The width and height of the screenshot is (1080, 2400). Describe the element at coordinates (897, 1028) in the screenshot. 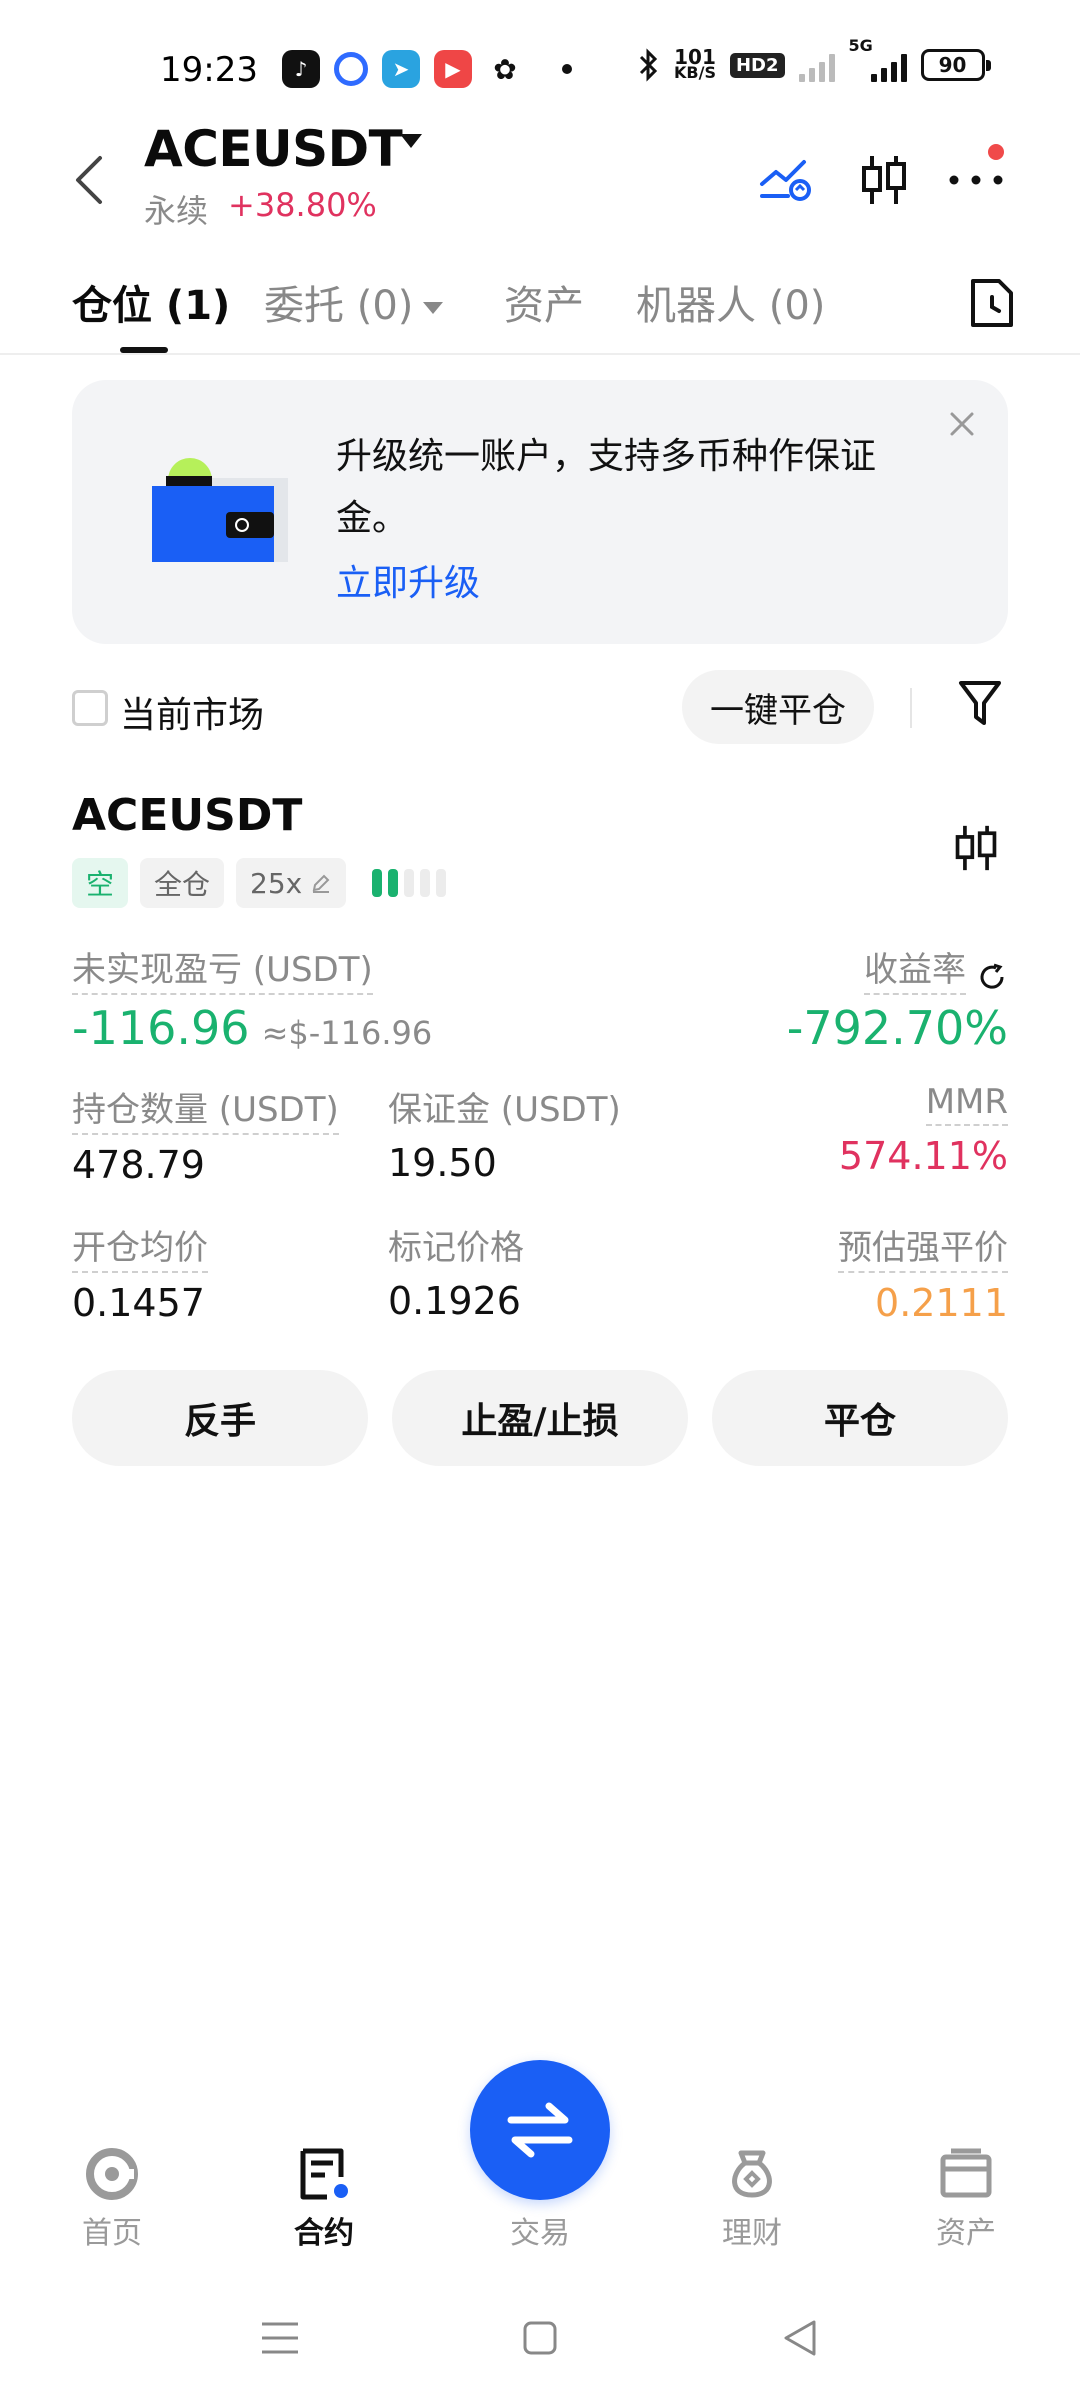

I see `roe-value: -792.70%` at that location.